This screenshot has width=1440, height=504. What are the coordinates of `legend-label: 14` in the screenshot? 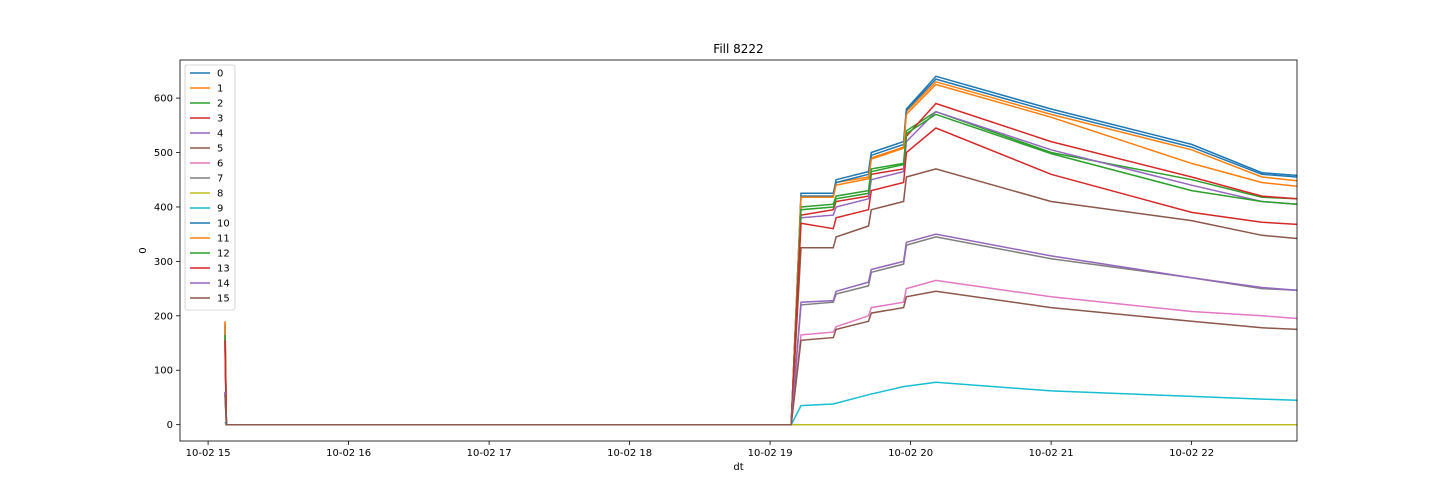 It's located at (223, 284).